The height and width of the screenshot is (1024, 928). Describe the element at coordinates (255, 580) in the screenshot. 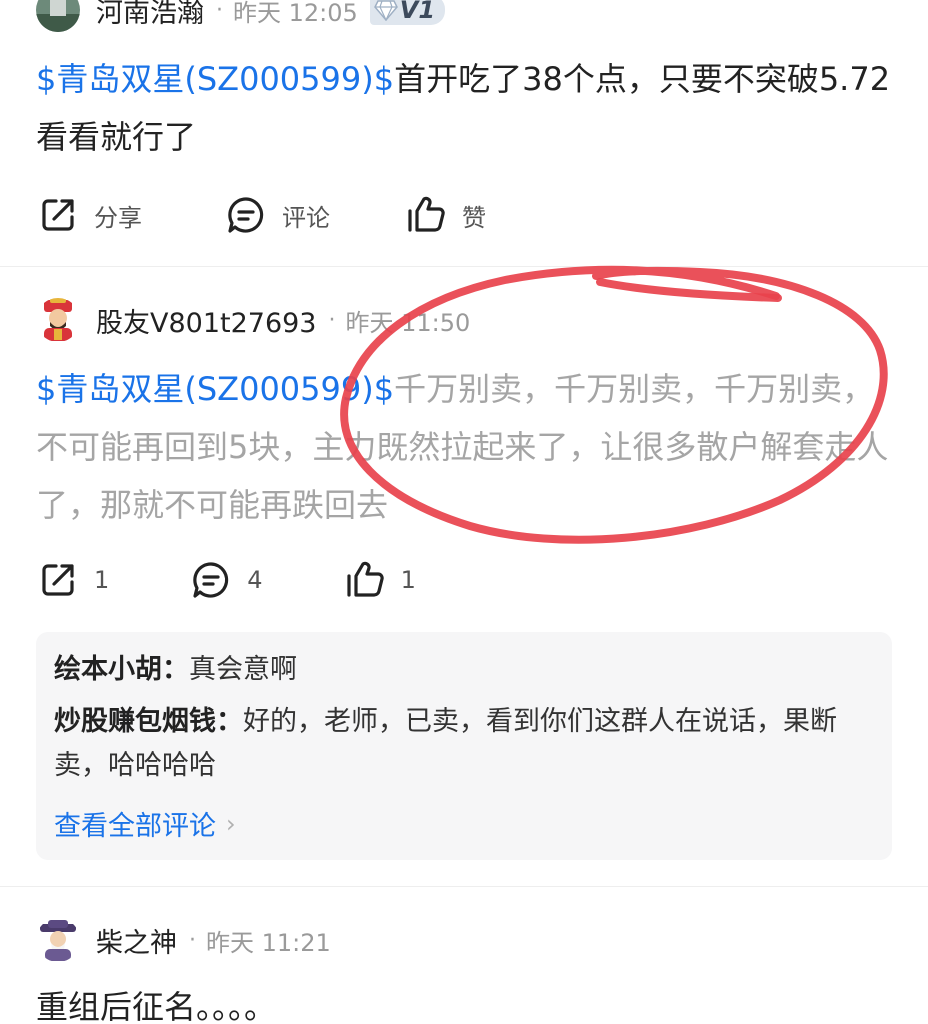

I see `comment-count: 4` at that location.